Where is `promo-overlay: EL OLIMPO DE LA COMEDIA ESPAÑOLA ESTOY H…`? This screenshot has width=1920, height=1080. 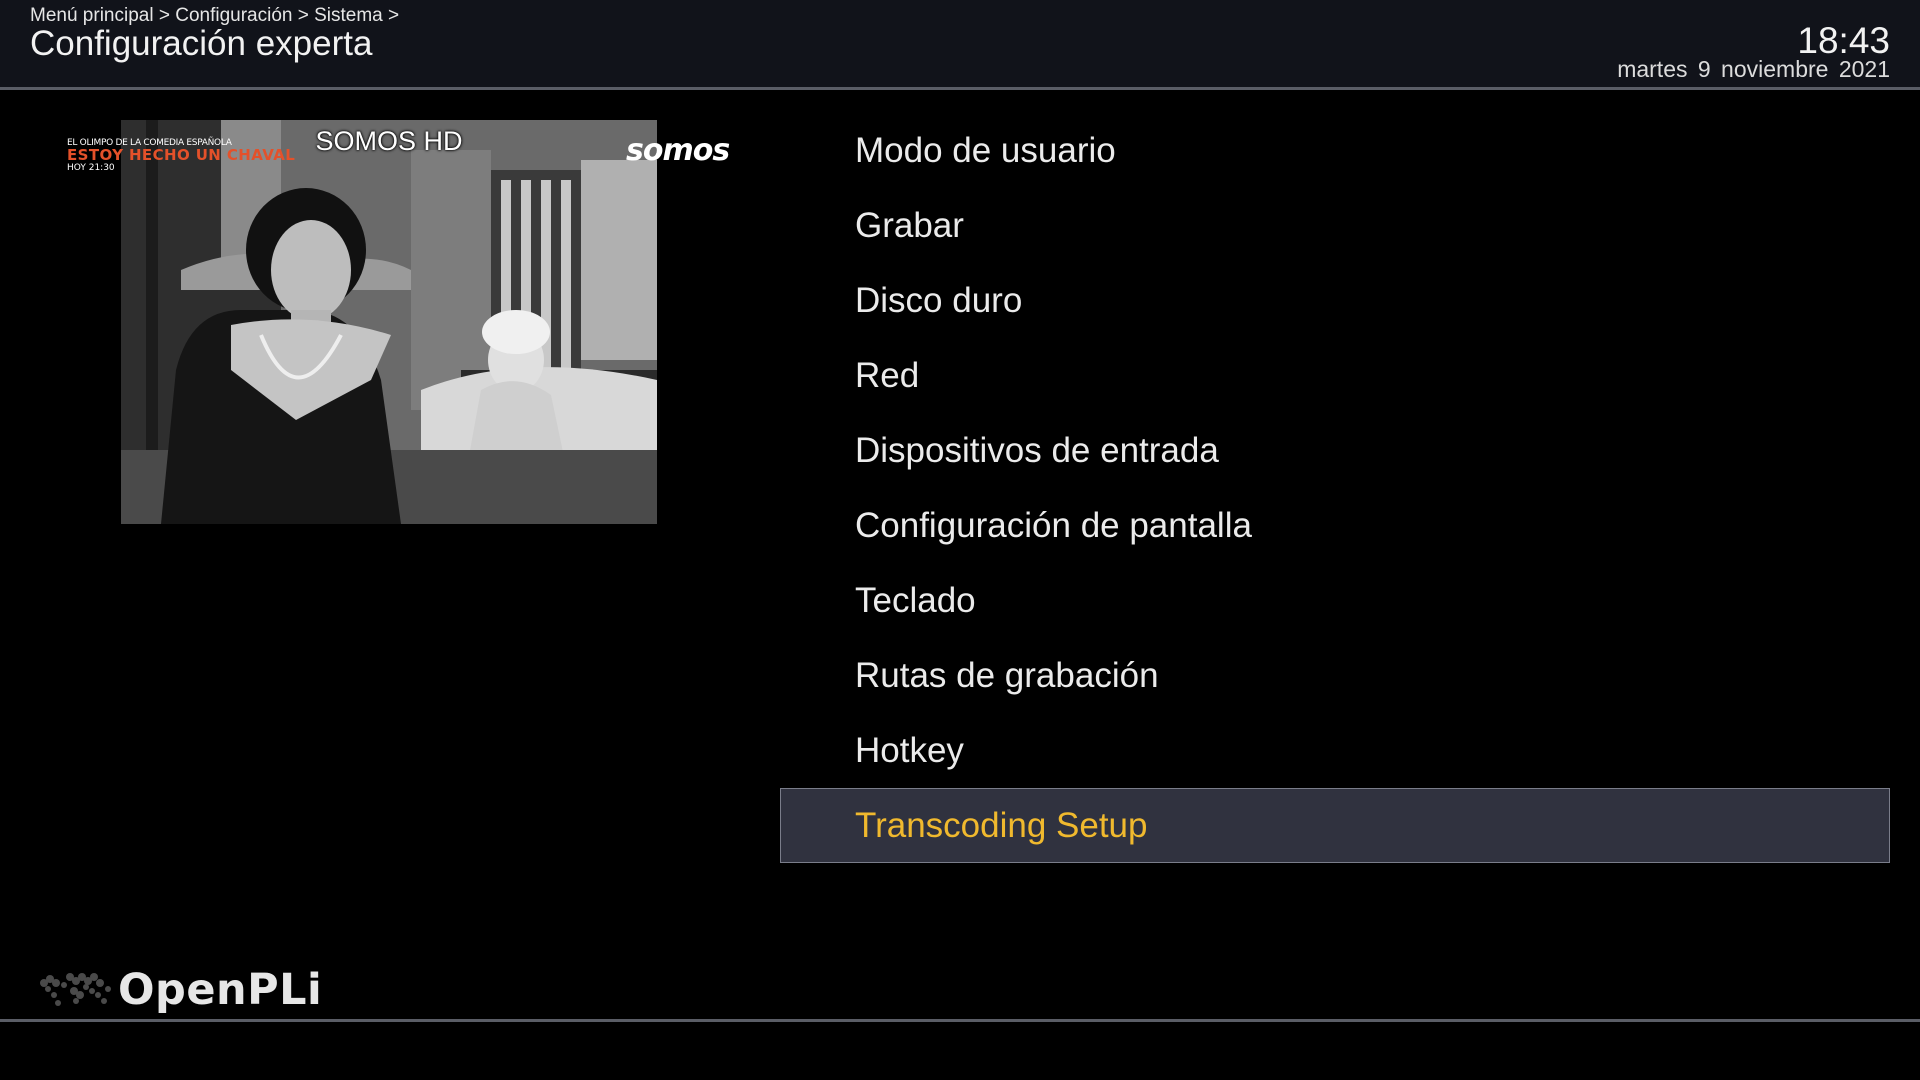
promo-overlay: EL OLIMPO DE LA COMEDIA ESPAÑOLA ESTOY H… is located at coordinates (181, 156).